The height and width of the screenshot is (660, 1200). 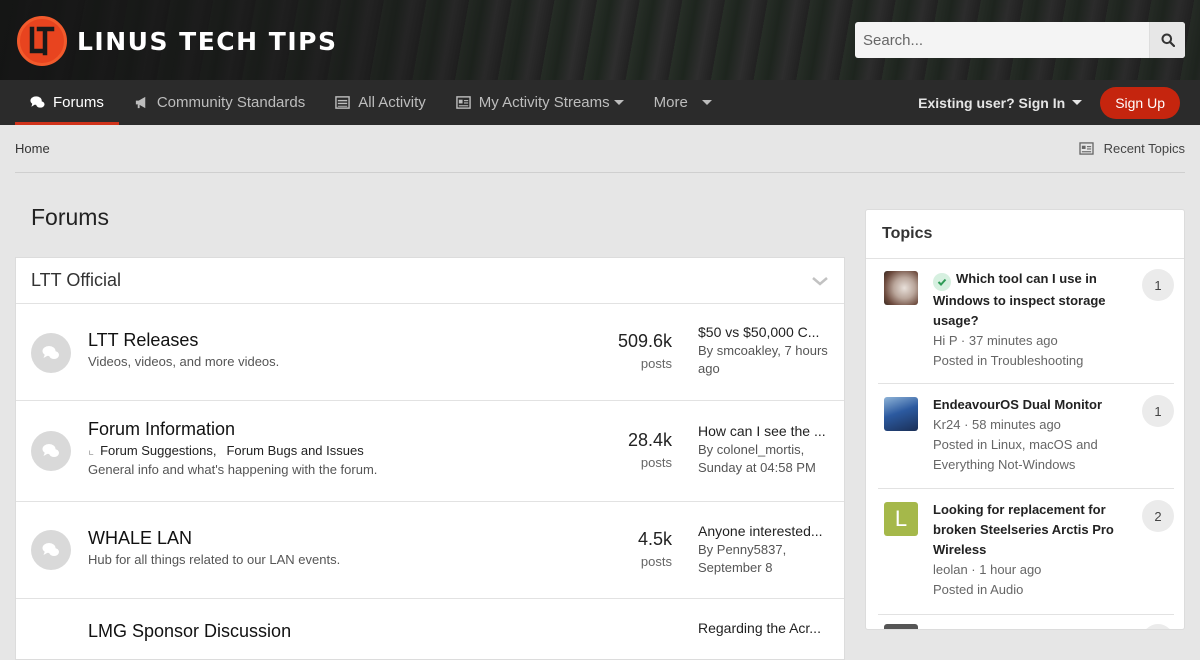 What do you see at coordinates (757, 458) in the screenshot?
I see `last-post-byline: By colonel_mortis, Sunday at 04:58 PM` at bounding box center [757, 458].